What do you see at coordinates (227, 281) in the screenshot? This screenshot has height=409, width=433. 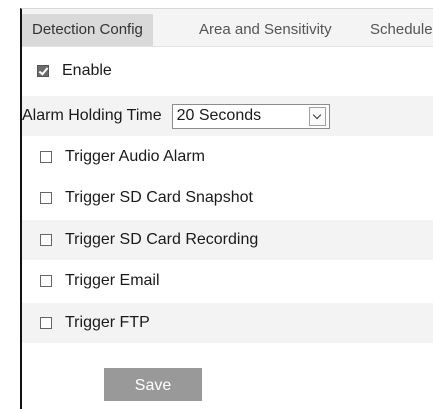 I see `trigger-email-row: Trigger Email` at bounding box center [227, 281].